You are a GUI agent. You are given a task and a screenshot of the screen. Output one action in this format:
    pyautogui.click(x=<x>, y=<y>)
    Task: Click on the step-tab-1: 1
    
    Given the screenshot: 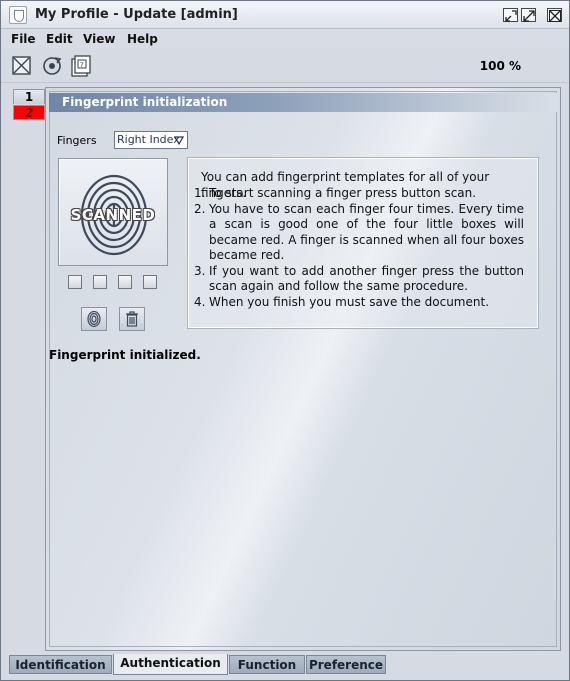 What is the action you would take?
    pyautogui.click(x=29, y=96)
    